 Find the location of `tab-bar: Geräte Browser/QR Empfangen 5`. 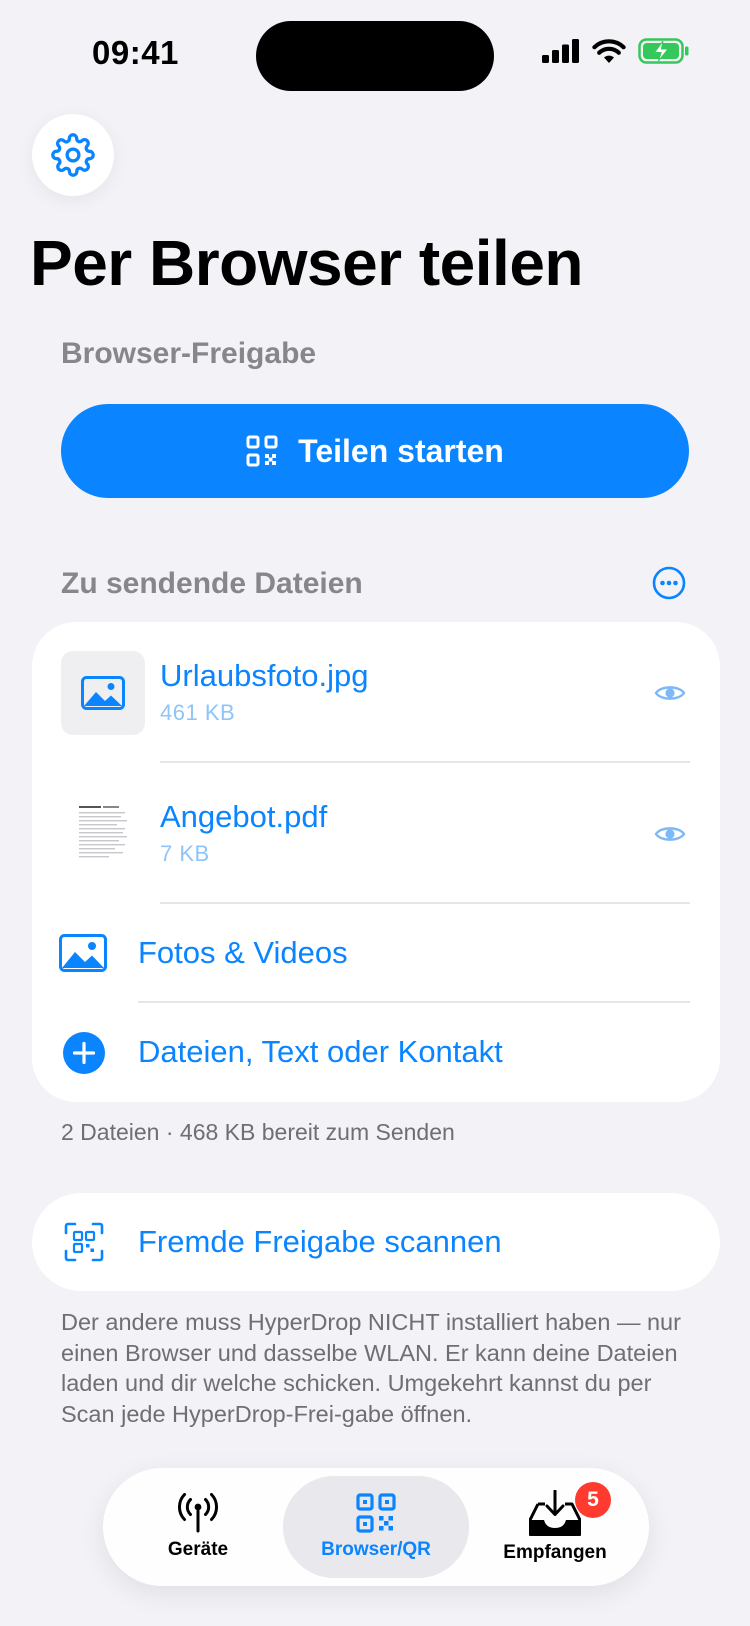

tab-bar: Geräte Browser/QR Empfangen 5 is located at coordinates (376, 1527).